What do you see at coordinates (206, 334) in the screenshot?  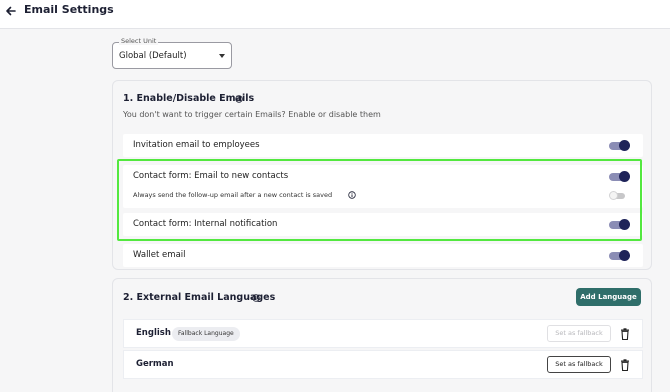 I see `fallback-badge: Fallback Language` at bounding box center [206, 334].